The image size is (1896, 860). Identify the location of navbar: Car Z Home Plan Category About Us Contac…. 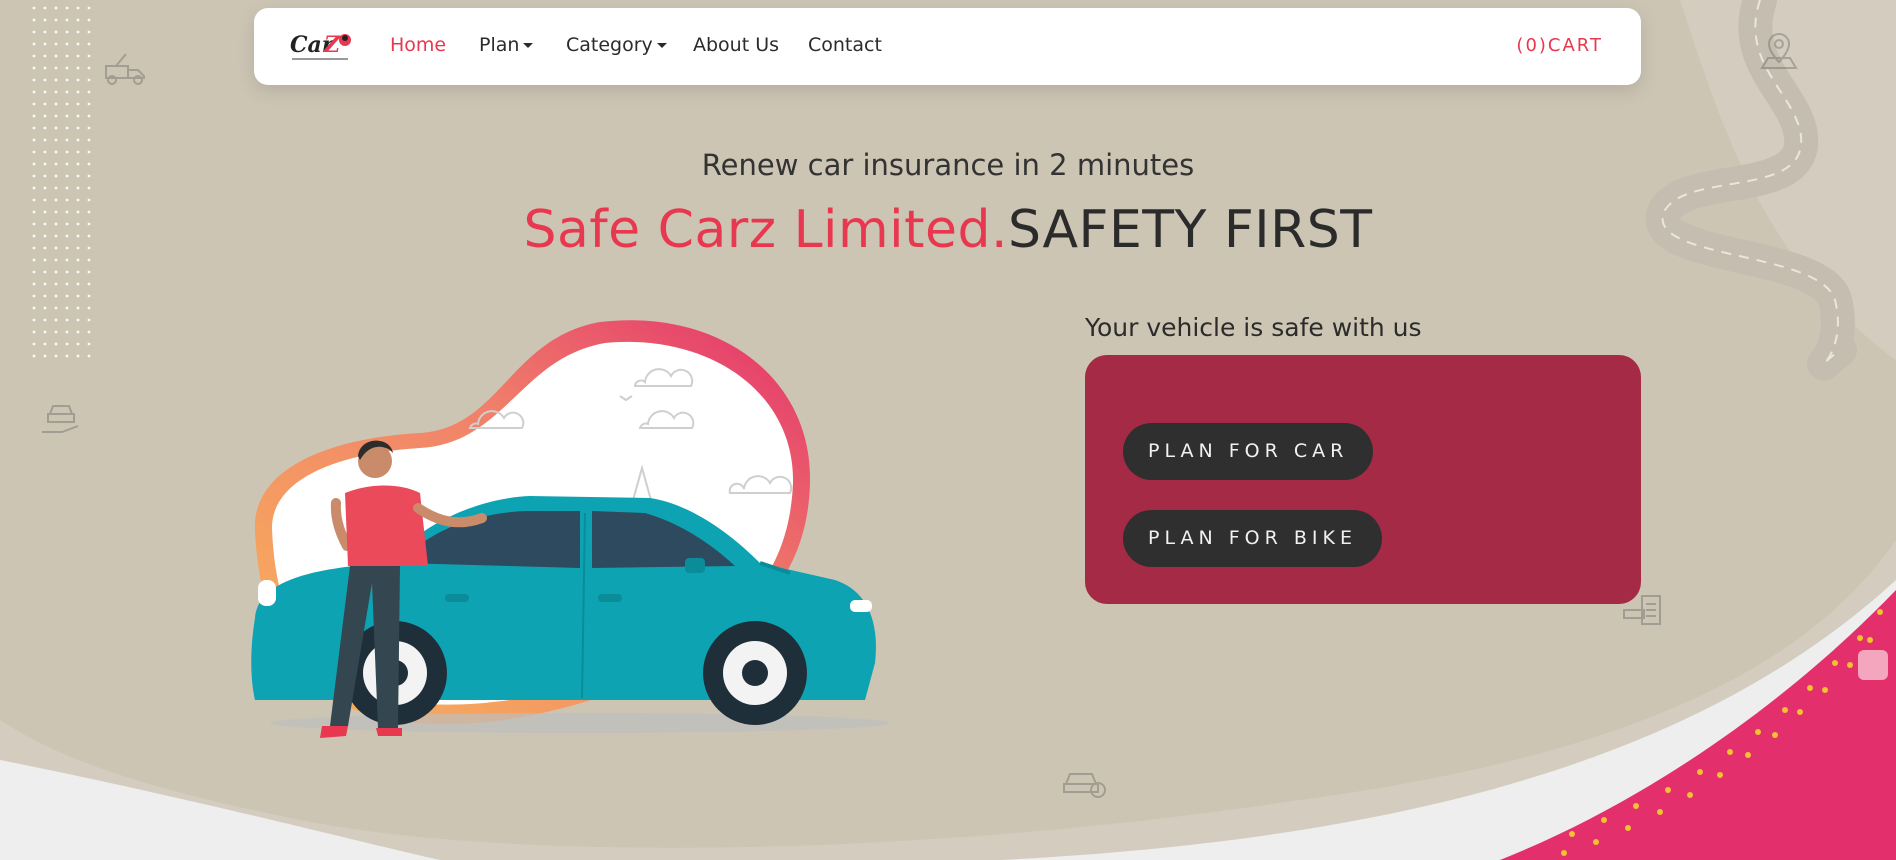
(947, 46).